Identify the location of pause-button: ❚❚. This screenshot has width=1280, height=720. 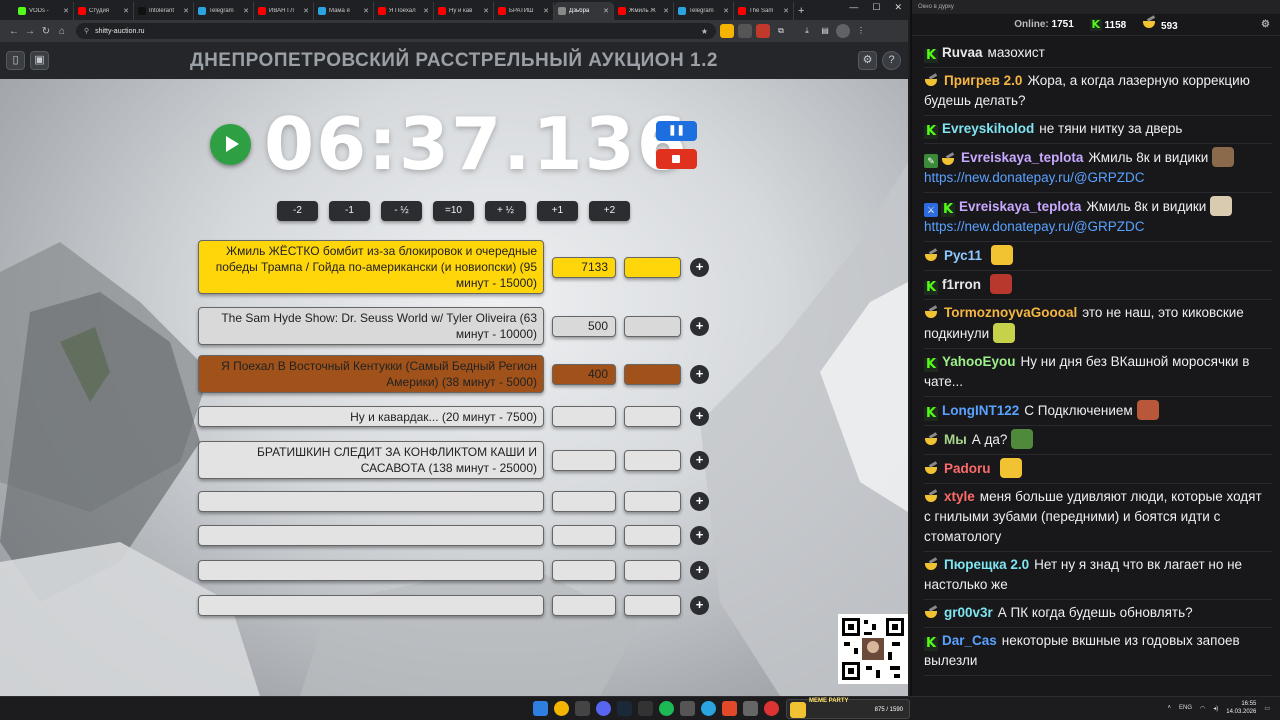
(676, 131).